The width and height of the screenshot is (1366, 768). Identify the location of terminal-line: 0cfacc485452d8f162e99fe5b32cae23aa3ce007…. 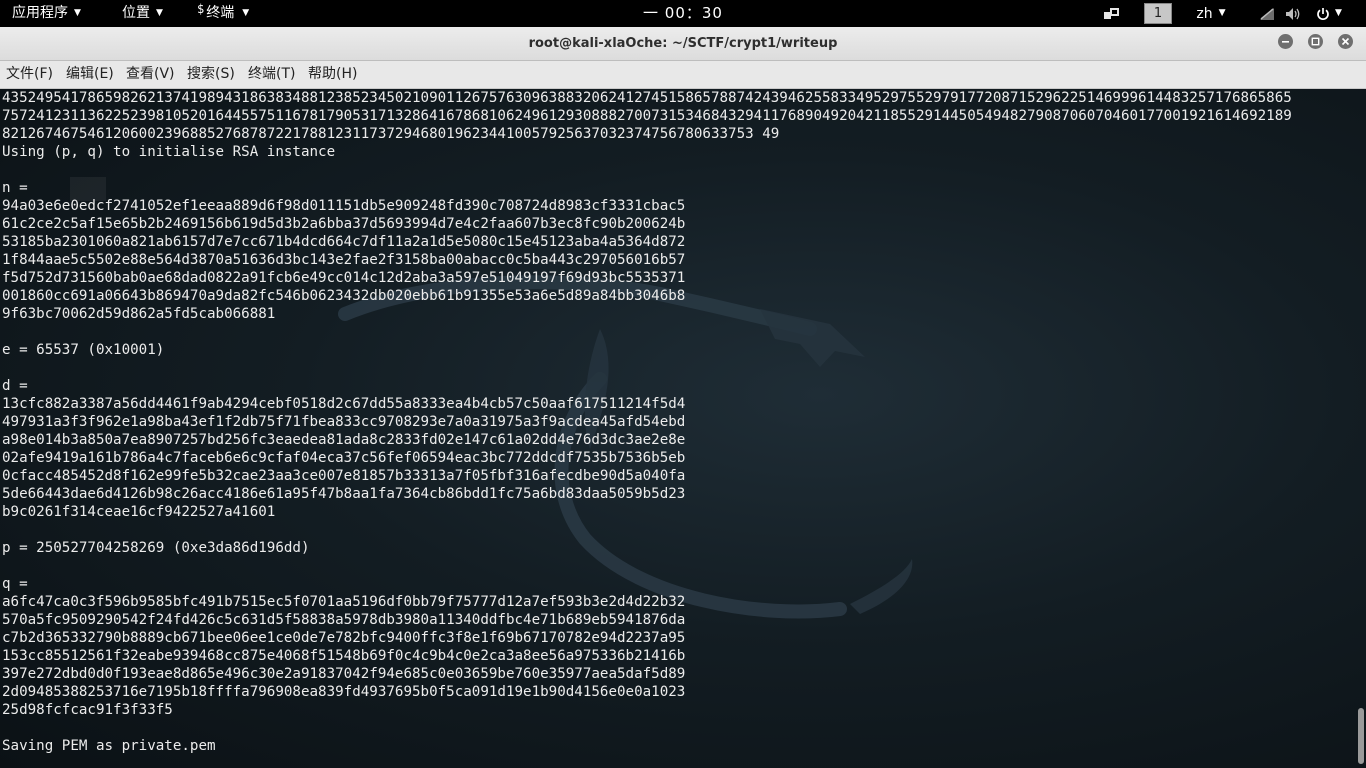
(344, 476).